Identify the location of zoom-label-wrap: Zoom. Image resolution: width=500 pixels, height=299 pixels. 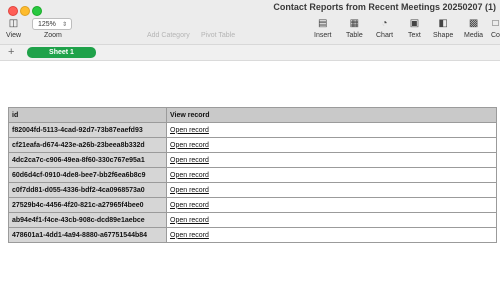
(53, 35).